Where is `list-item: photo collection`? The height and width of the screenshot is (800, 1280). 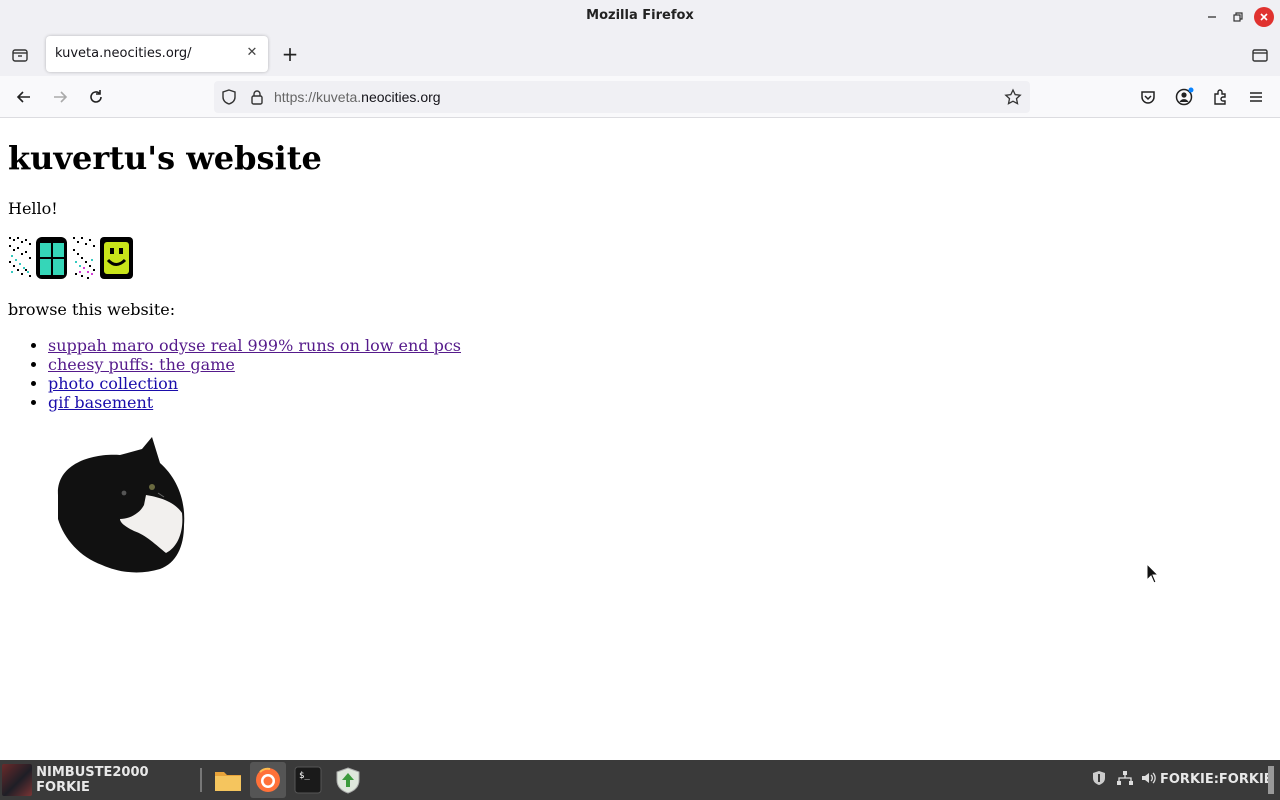 list-item: photo collection is located at coordinates (254, 383).